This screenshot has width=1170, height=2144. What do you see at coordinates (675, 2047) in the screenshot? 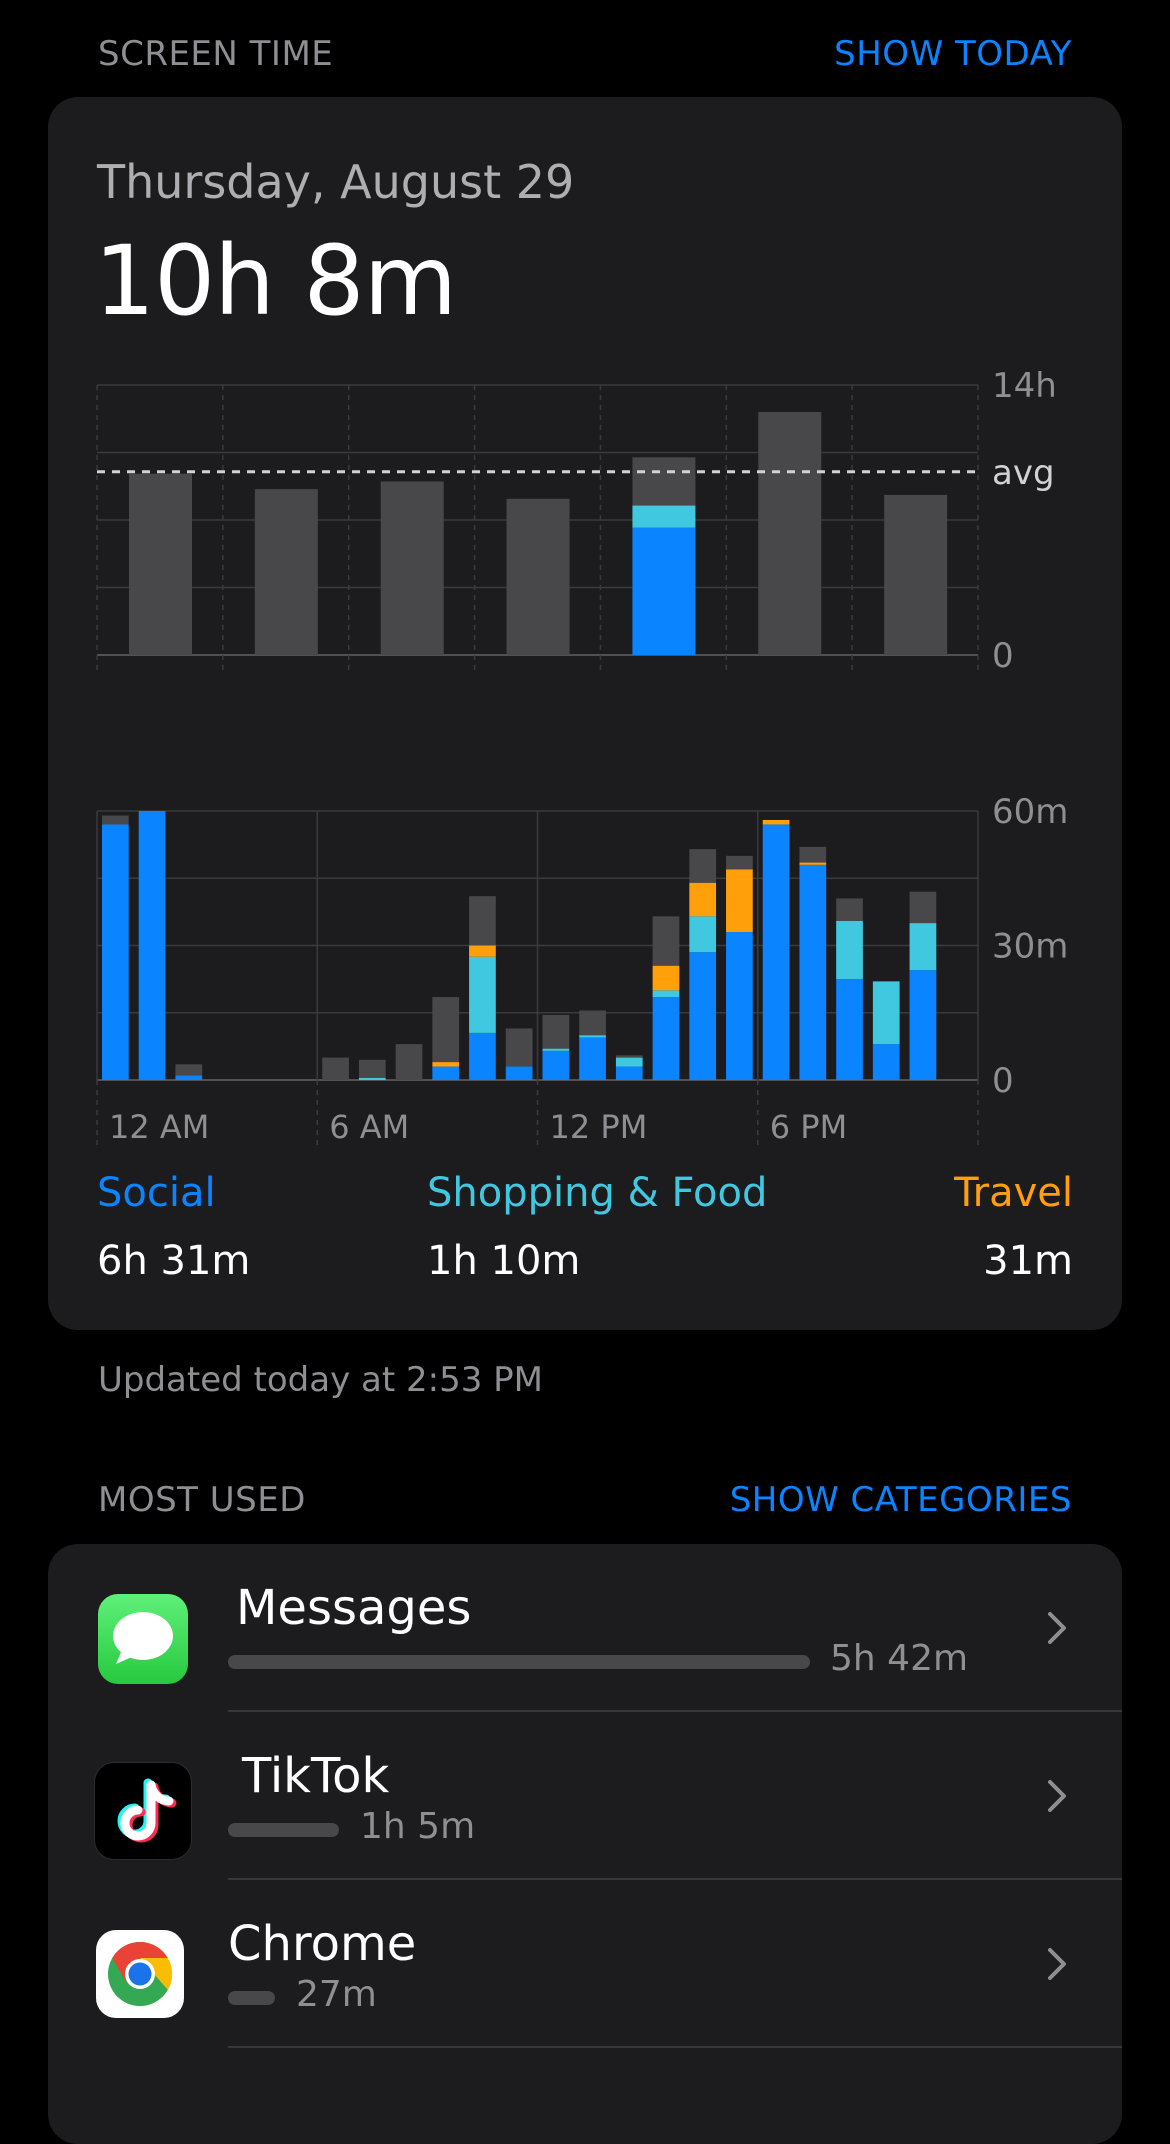
I see `row-divider` at bounding box center [675, 2047].